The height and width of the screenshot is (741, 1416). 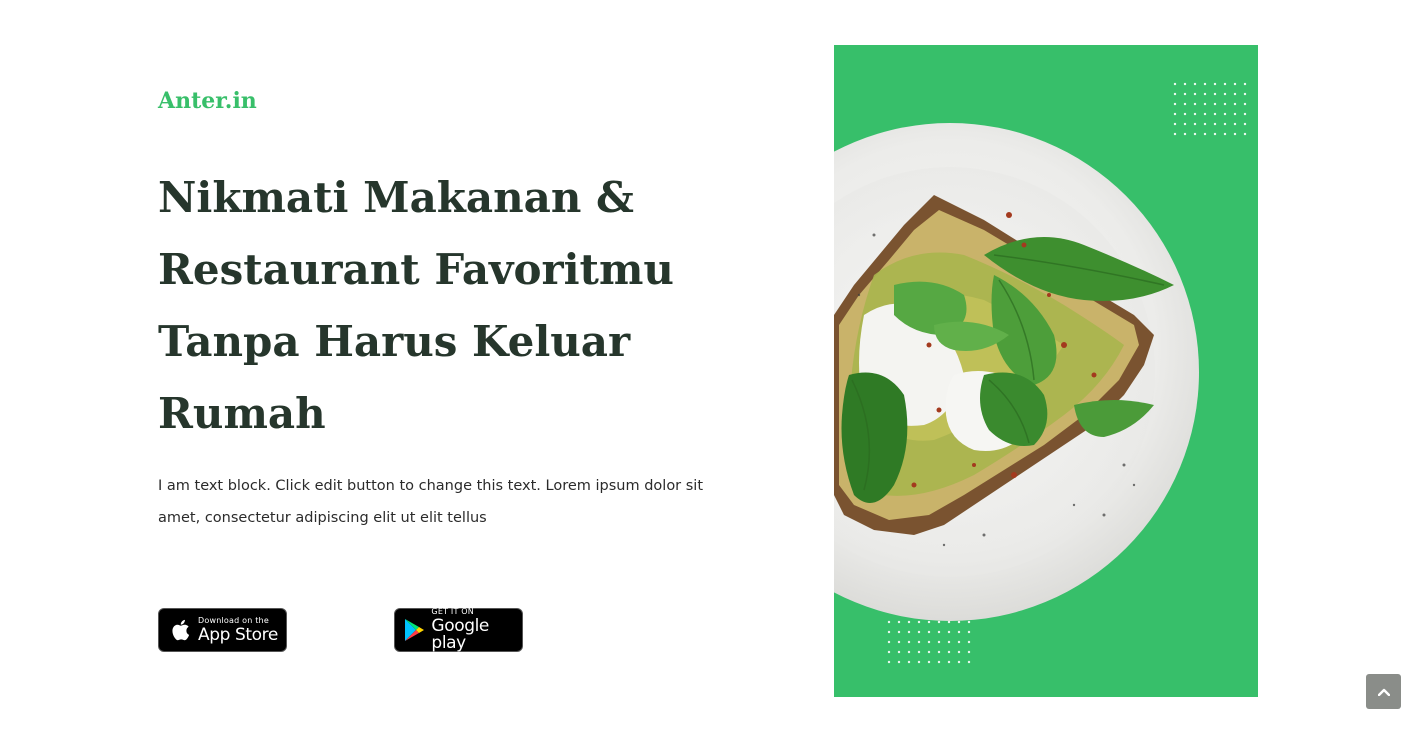 What do you see at coordinates (396, 197) in the screenshot?
I see `headline-line-1: Nikmati Makanan &` at bounding box center [396, 197].